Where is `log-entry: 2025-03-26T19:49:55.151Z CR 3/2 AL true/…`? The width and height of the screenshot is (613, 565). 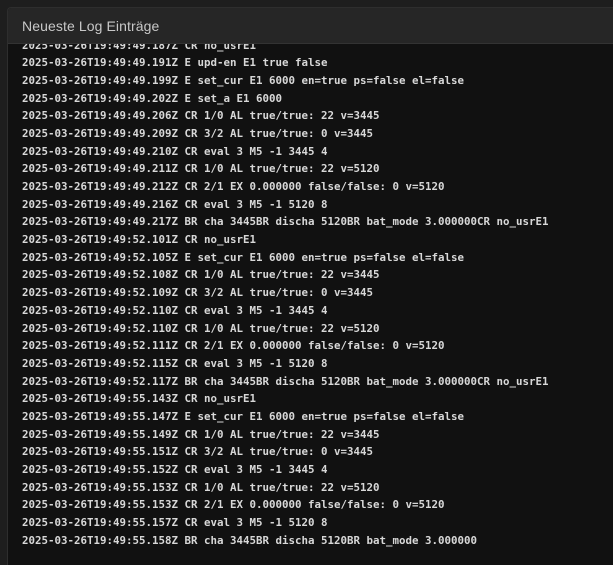
log-entry: 2025-03-26T19:49:55.151Z CR 3/2 AL true/… is located at coordinates (198, 452).